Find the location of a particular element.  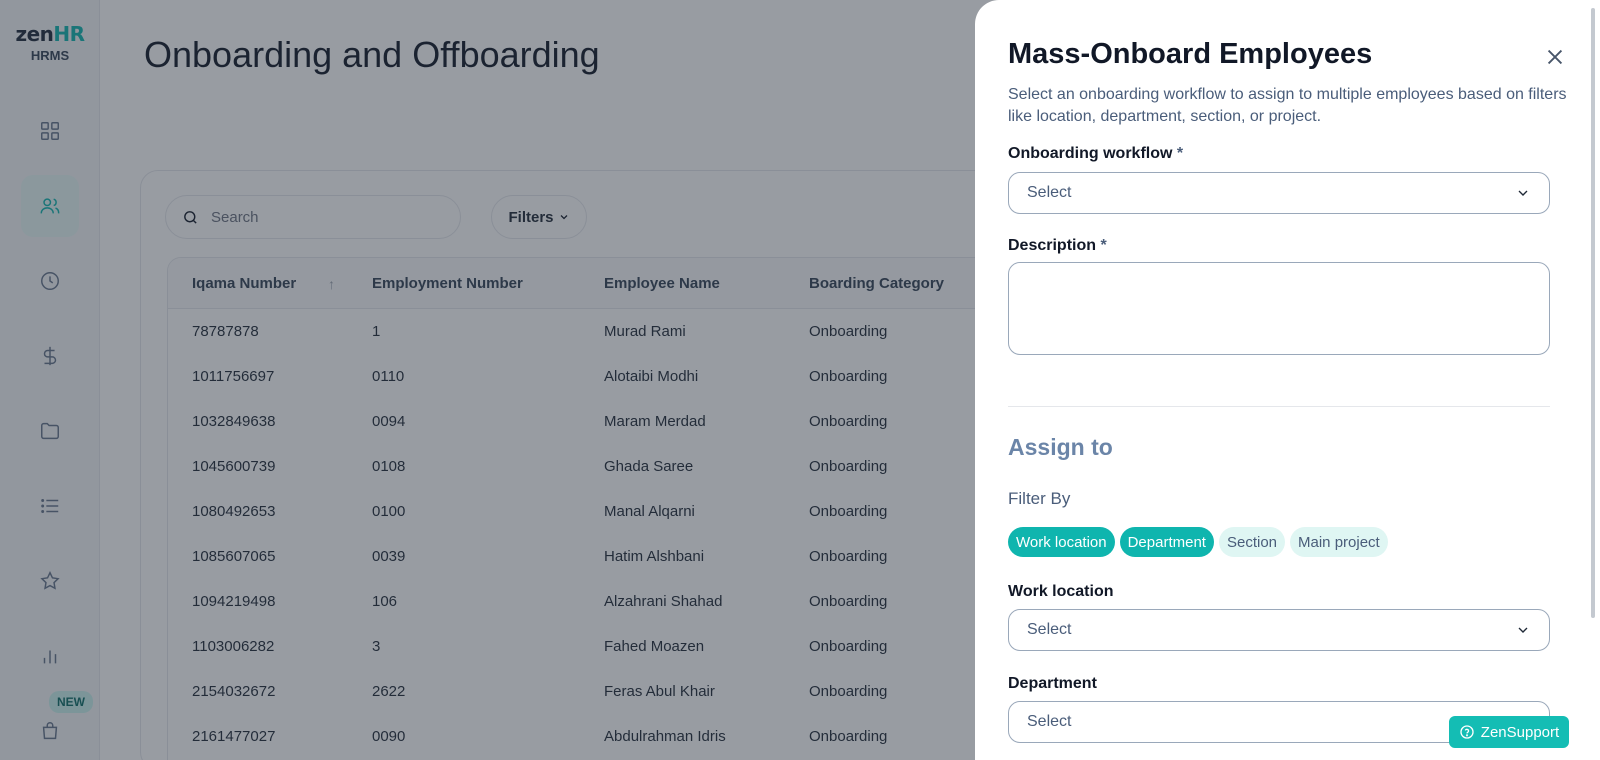

zensupport-label: ZenSupport is located at coordinates (1520, 732).